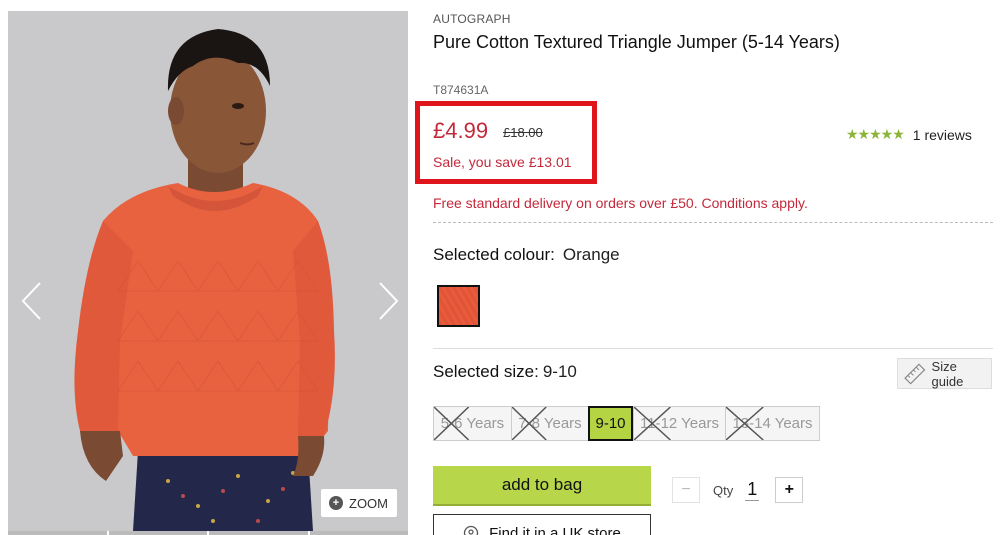 The width and height of the screenshot is (1004, 535). What do you see at coordinates (723, 490) in the screenshot?
I see `quantity-label: Qty` at bounding box center [723, 490].